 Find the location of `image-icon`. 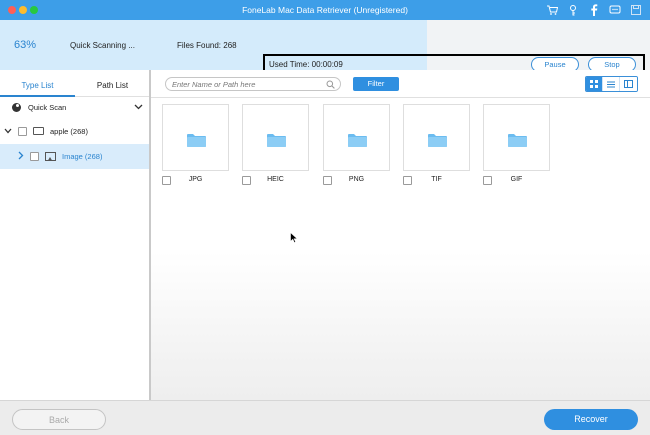

image-icon is located at coordinates (50, 156).